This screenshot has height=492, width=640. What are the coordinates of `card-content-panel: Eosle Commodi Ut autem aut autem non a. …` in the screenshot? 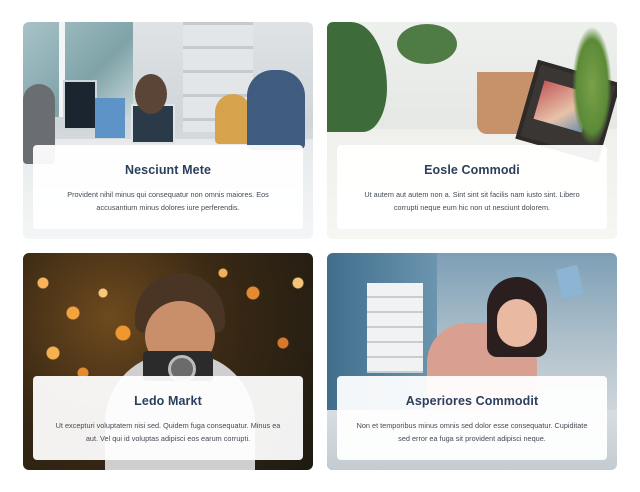 It's located at (472, 187).